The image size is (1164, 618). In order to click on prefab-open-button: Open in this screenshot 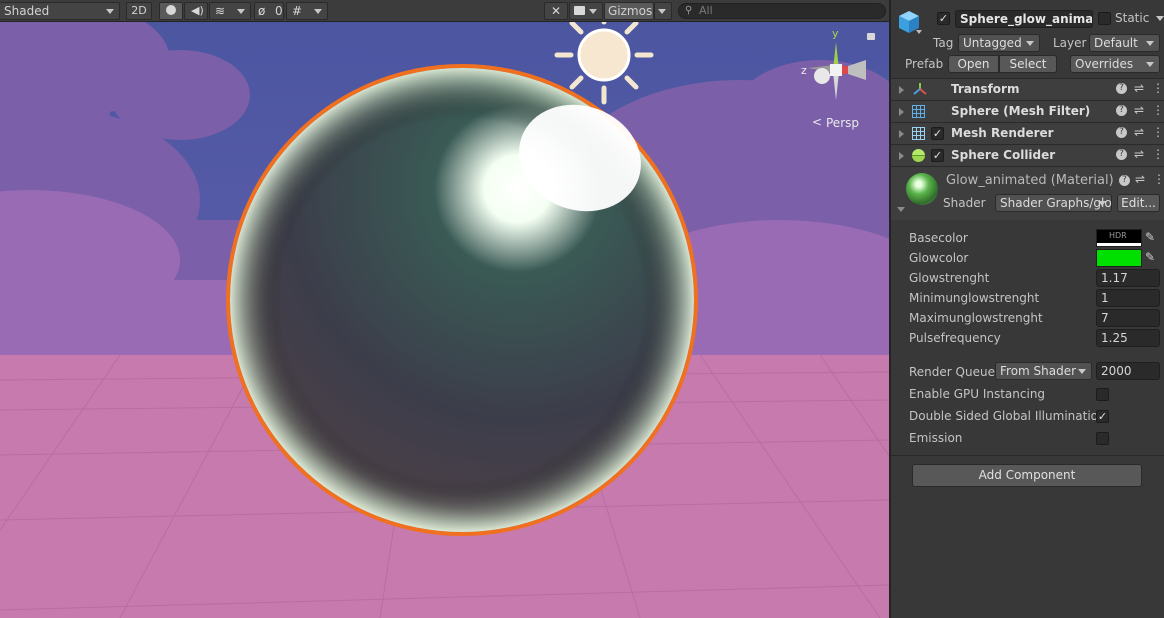, I will do `click(973, 64)`.